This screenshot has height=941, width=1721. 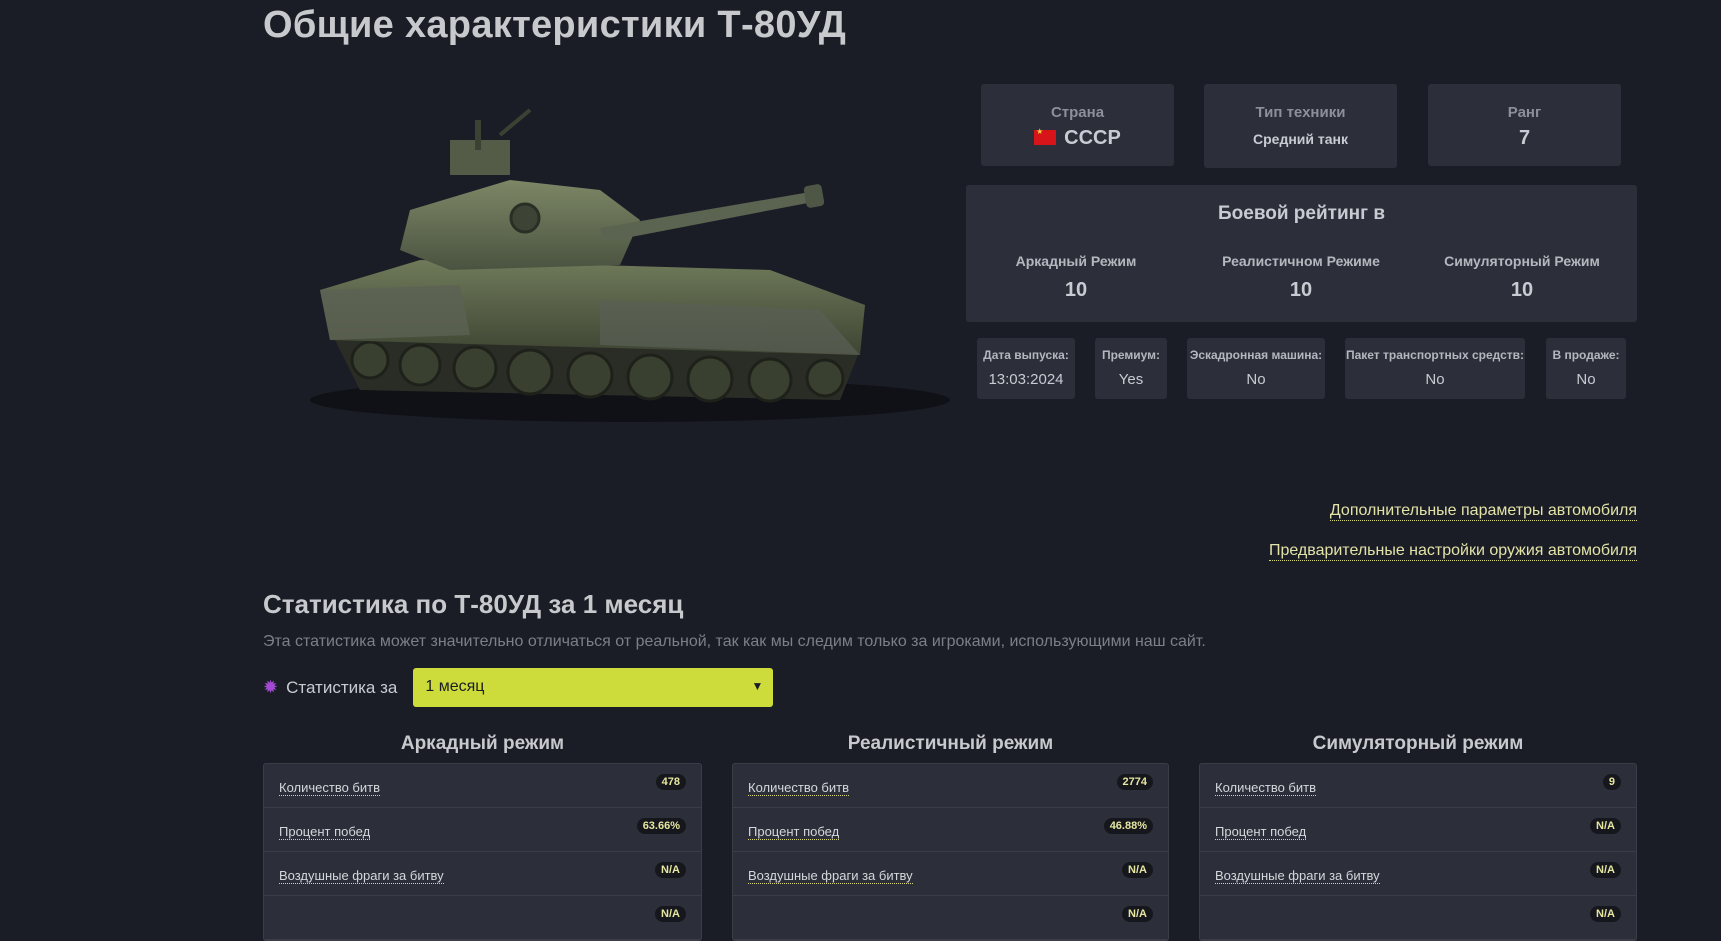 What do you see at coordinates (661, 826) in the screenshot?
I see `stat-badge: 63.66%` at bounding box center [661, 826].